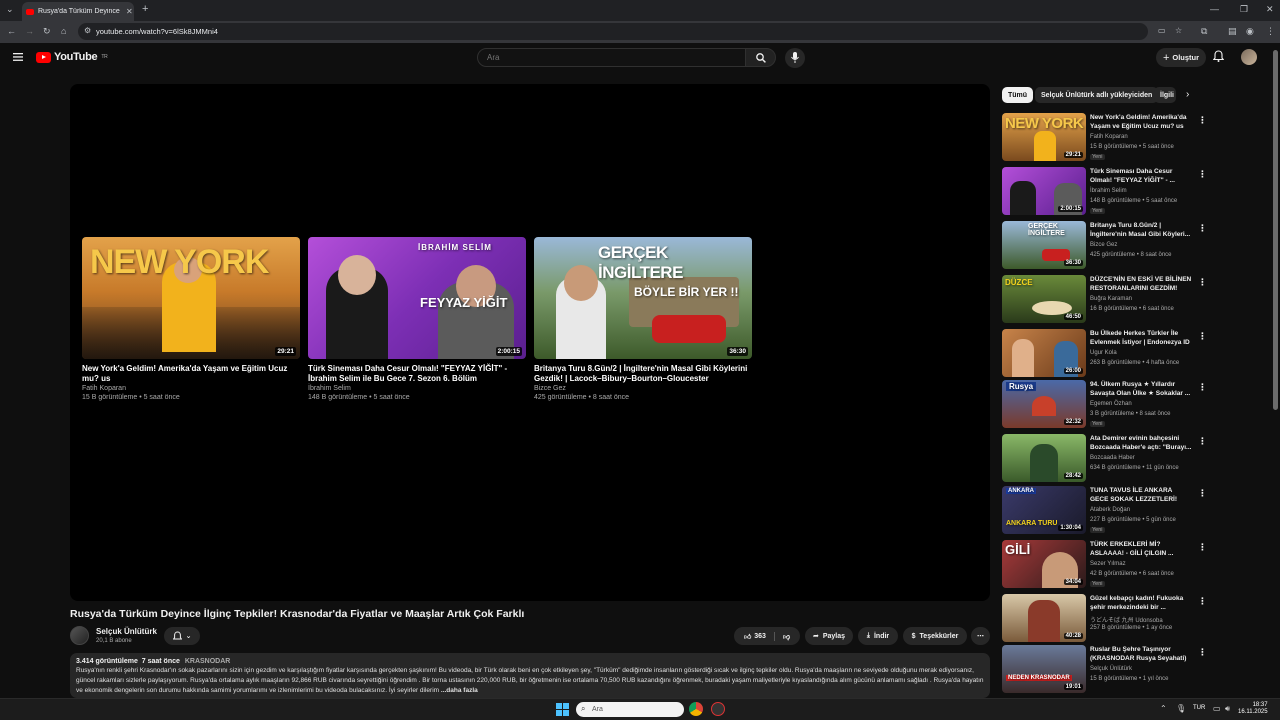 The width and height of the screenshot is (1280, 720). Describe the element at coordinates (1044, 191) in the screenshot. I see `sidebar-thumbnail: 2:00:15` at that location.